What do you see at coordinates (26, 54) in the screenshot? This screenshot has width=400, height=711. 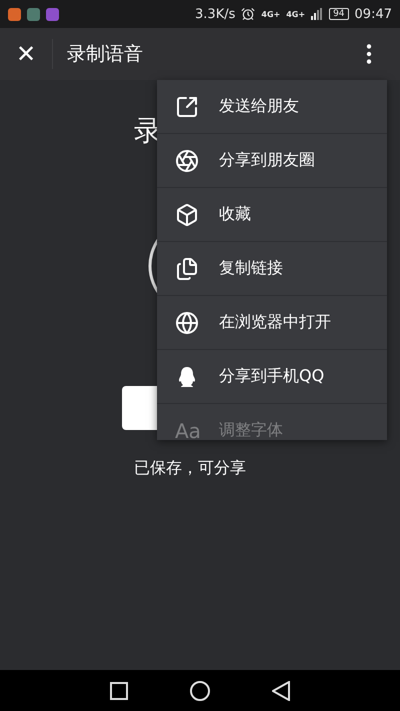 I see `close-button: ✕` at bounding box center [26, 54].